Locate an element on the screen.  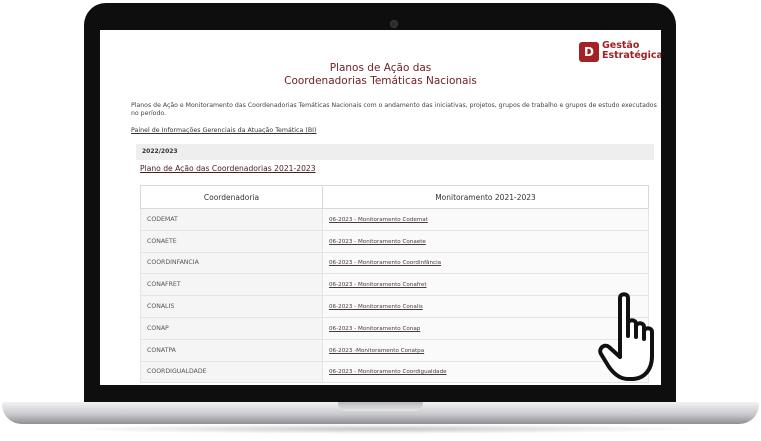
table-row: CONAP 06-2023 - Monitoramento Conap is located at coordinates (394, 328).